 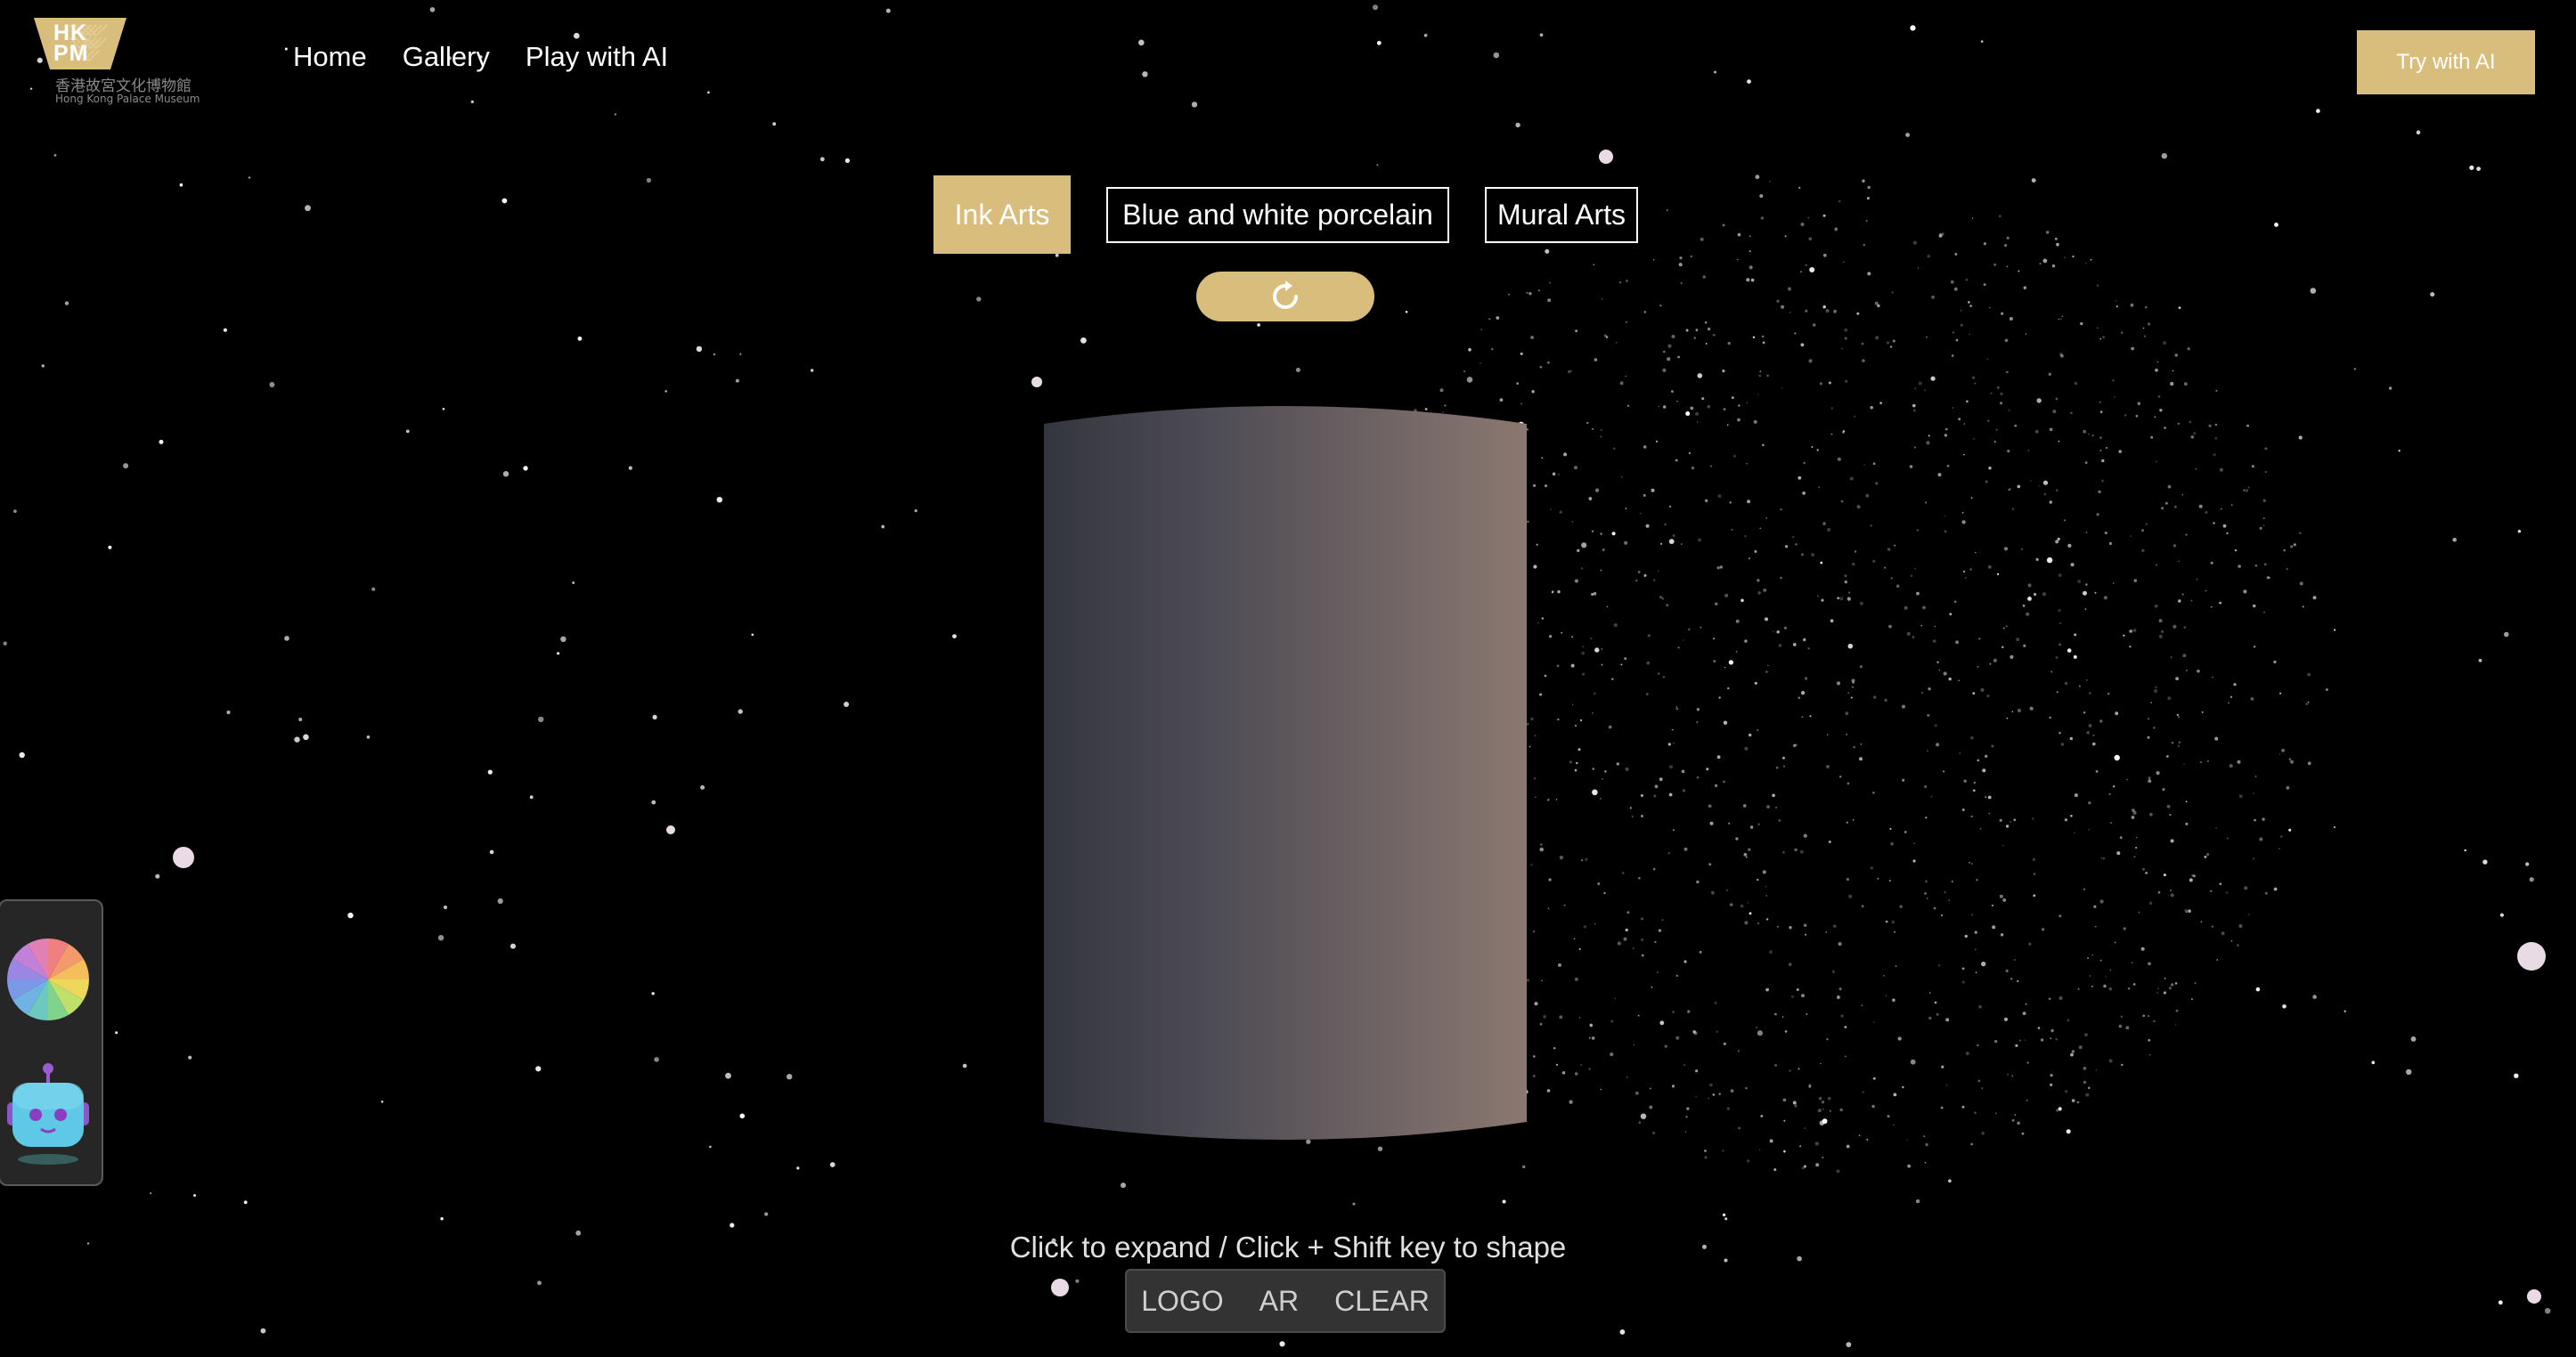 I want to click on nav-home: Home, so click(x=330, y=57).